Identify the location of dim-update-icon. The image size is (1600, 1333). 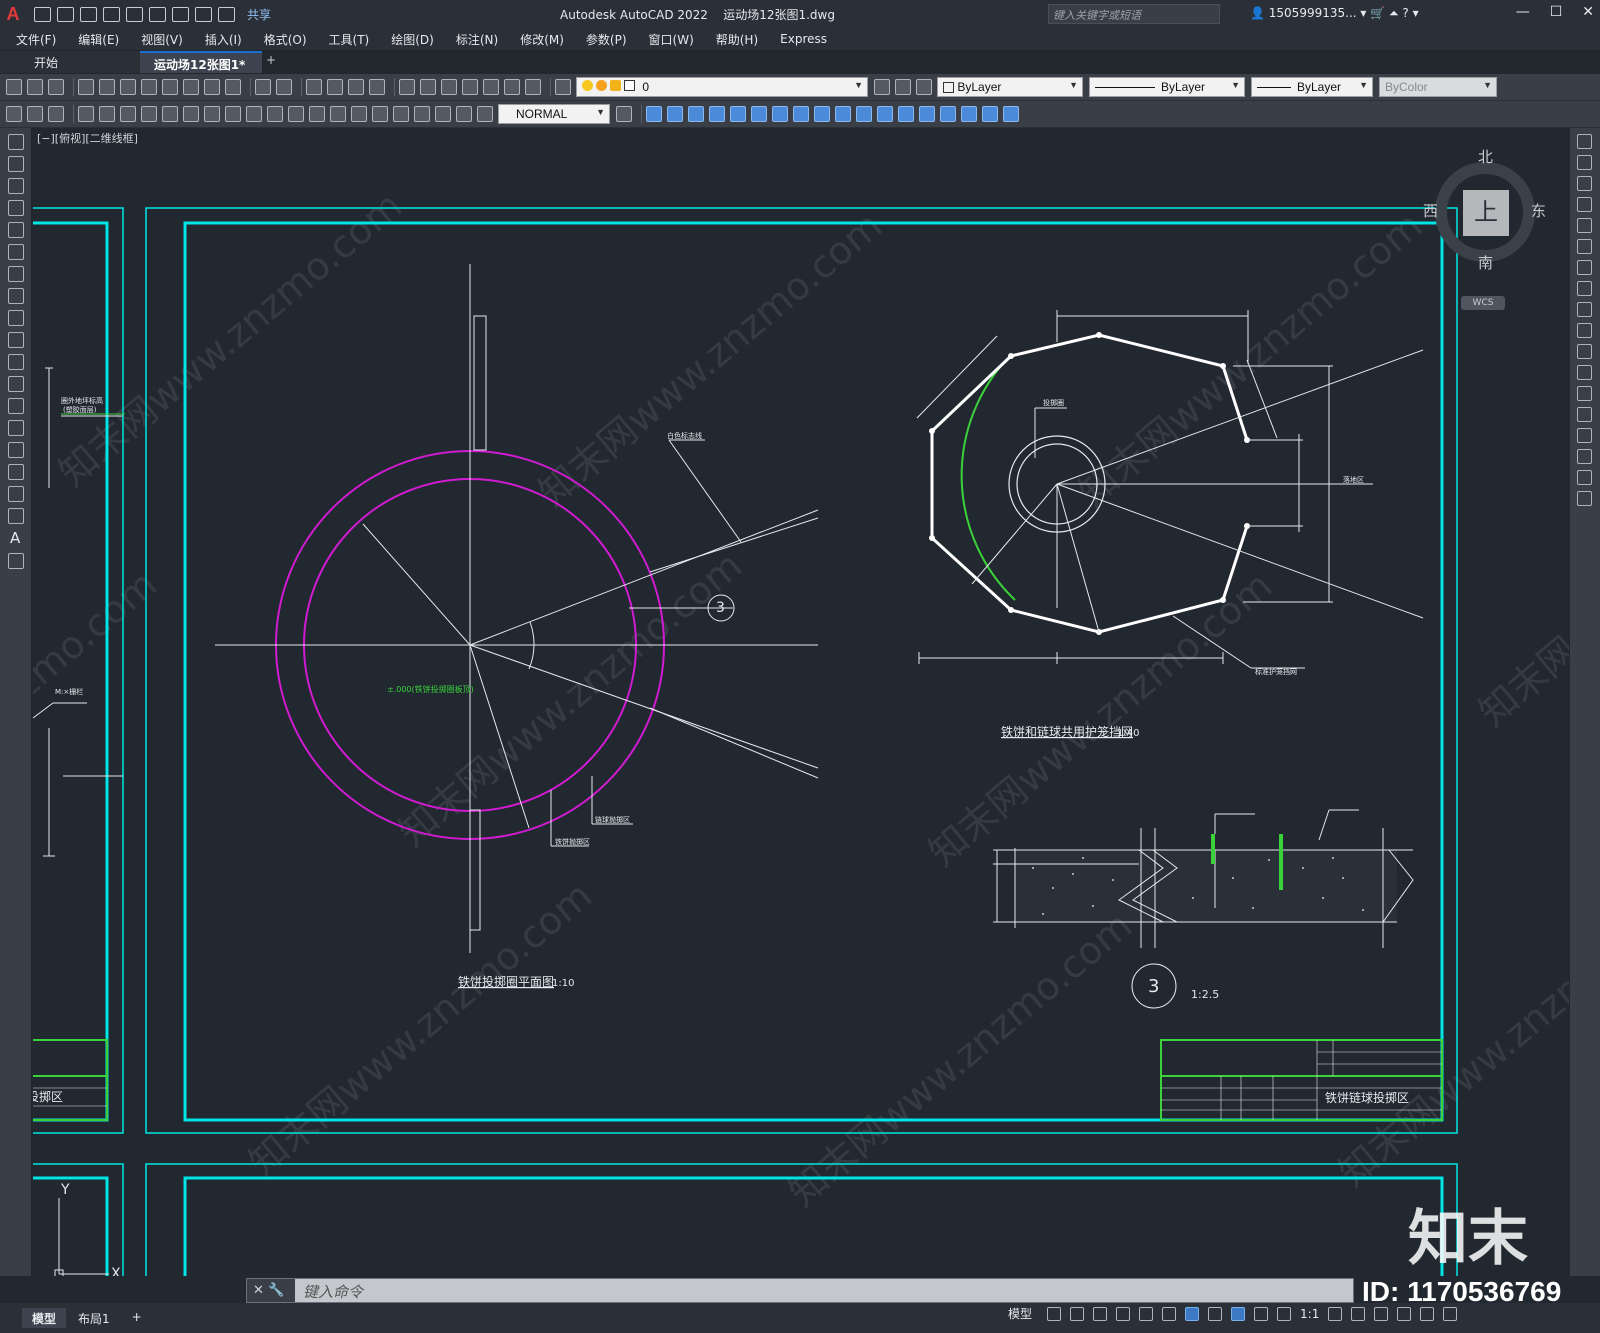
(485, 114).